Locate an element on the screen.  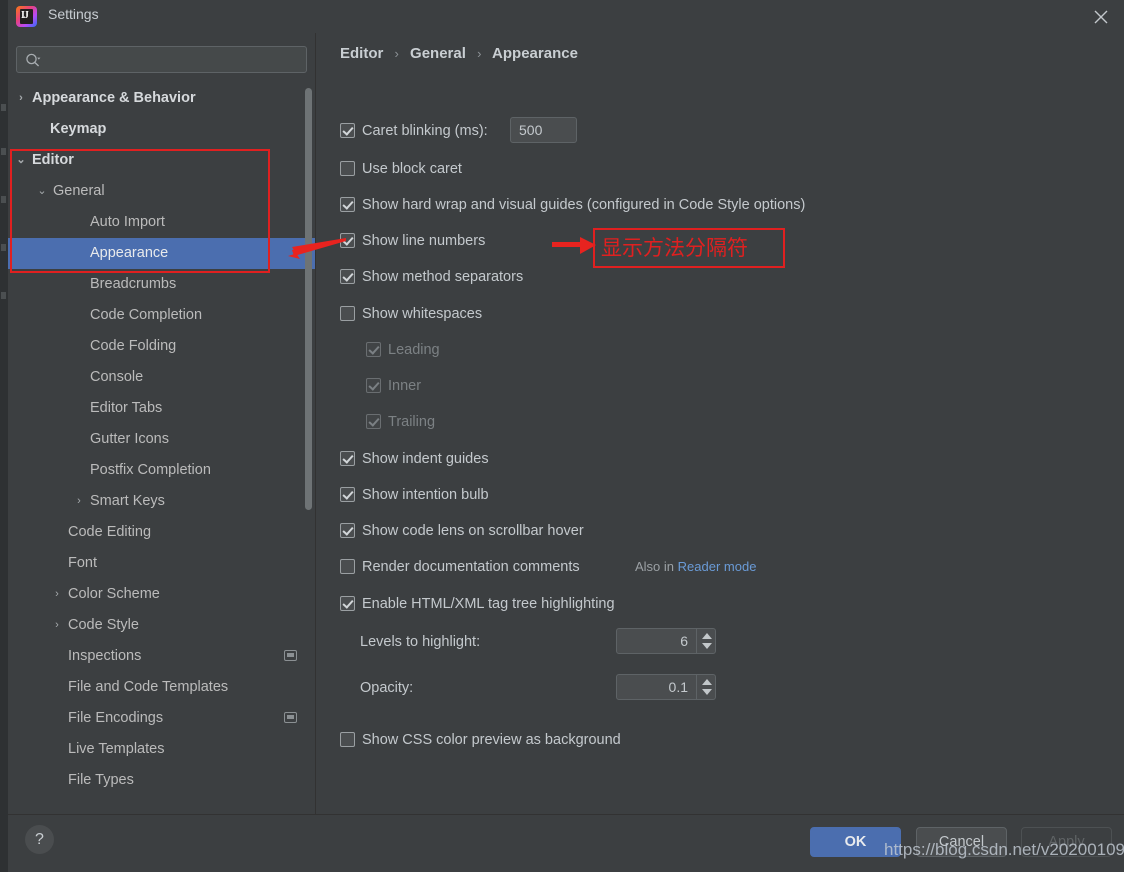
checkbox-use-block-caret is located at coordinates (347, 168).